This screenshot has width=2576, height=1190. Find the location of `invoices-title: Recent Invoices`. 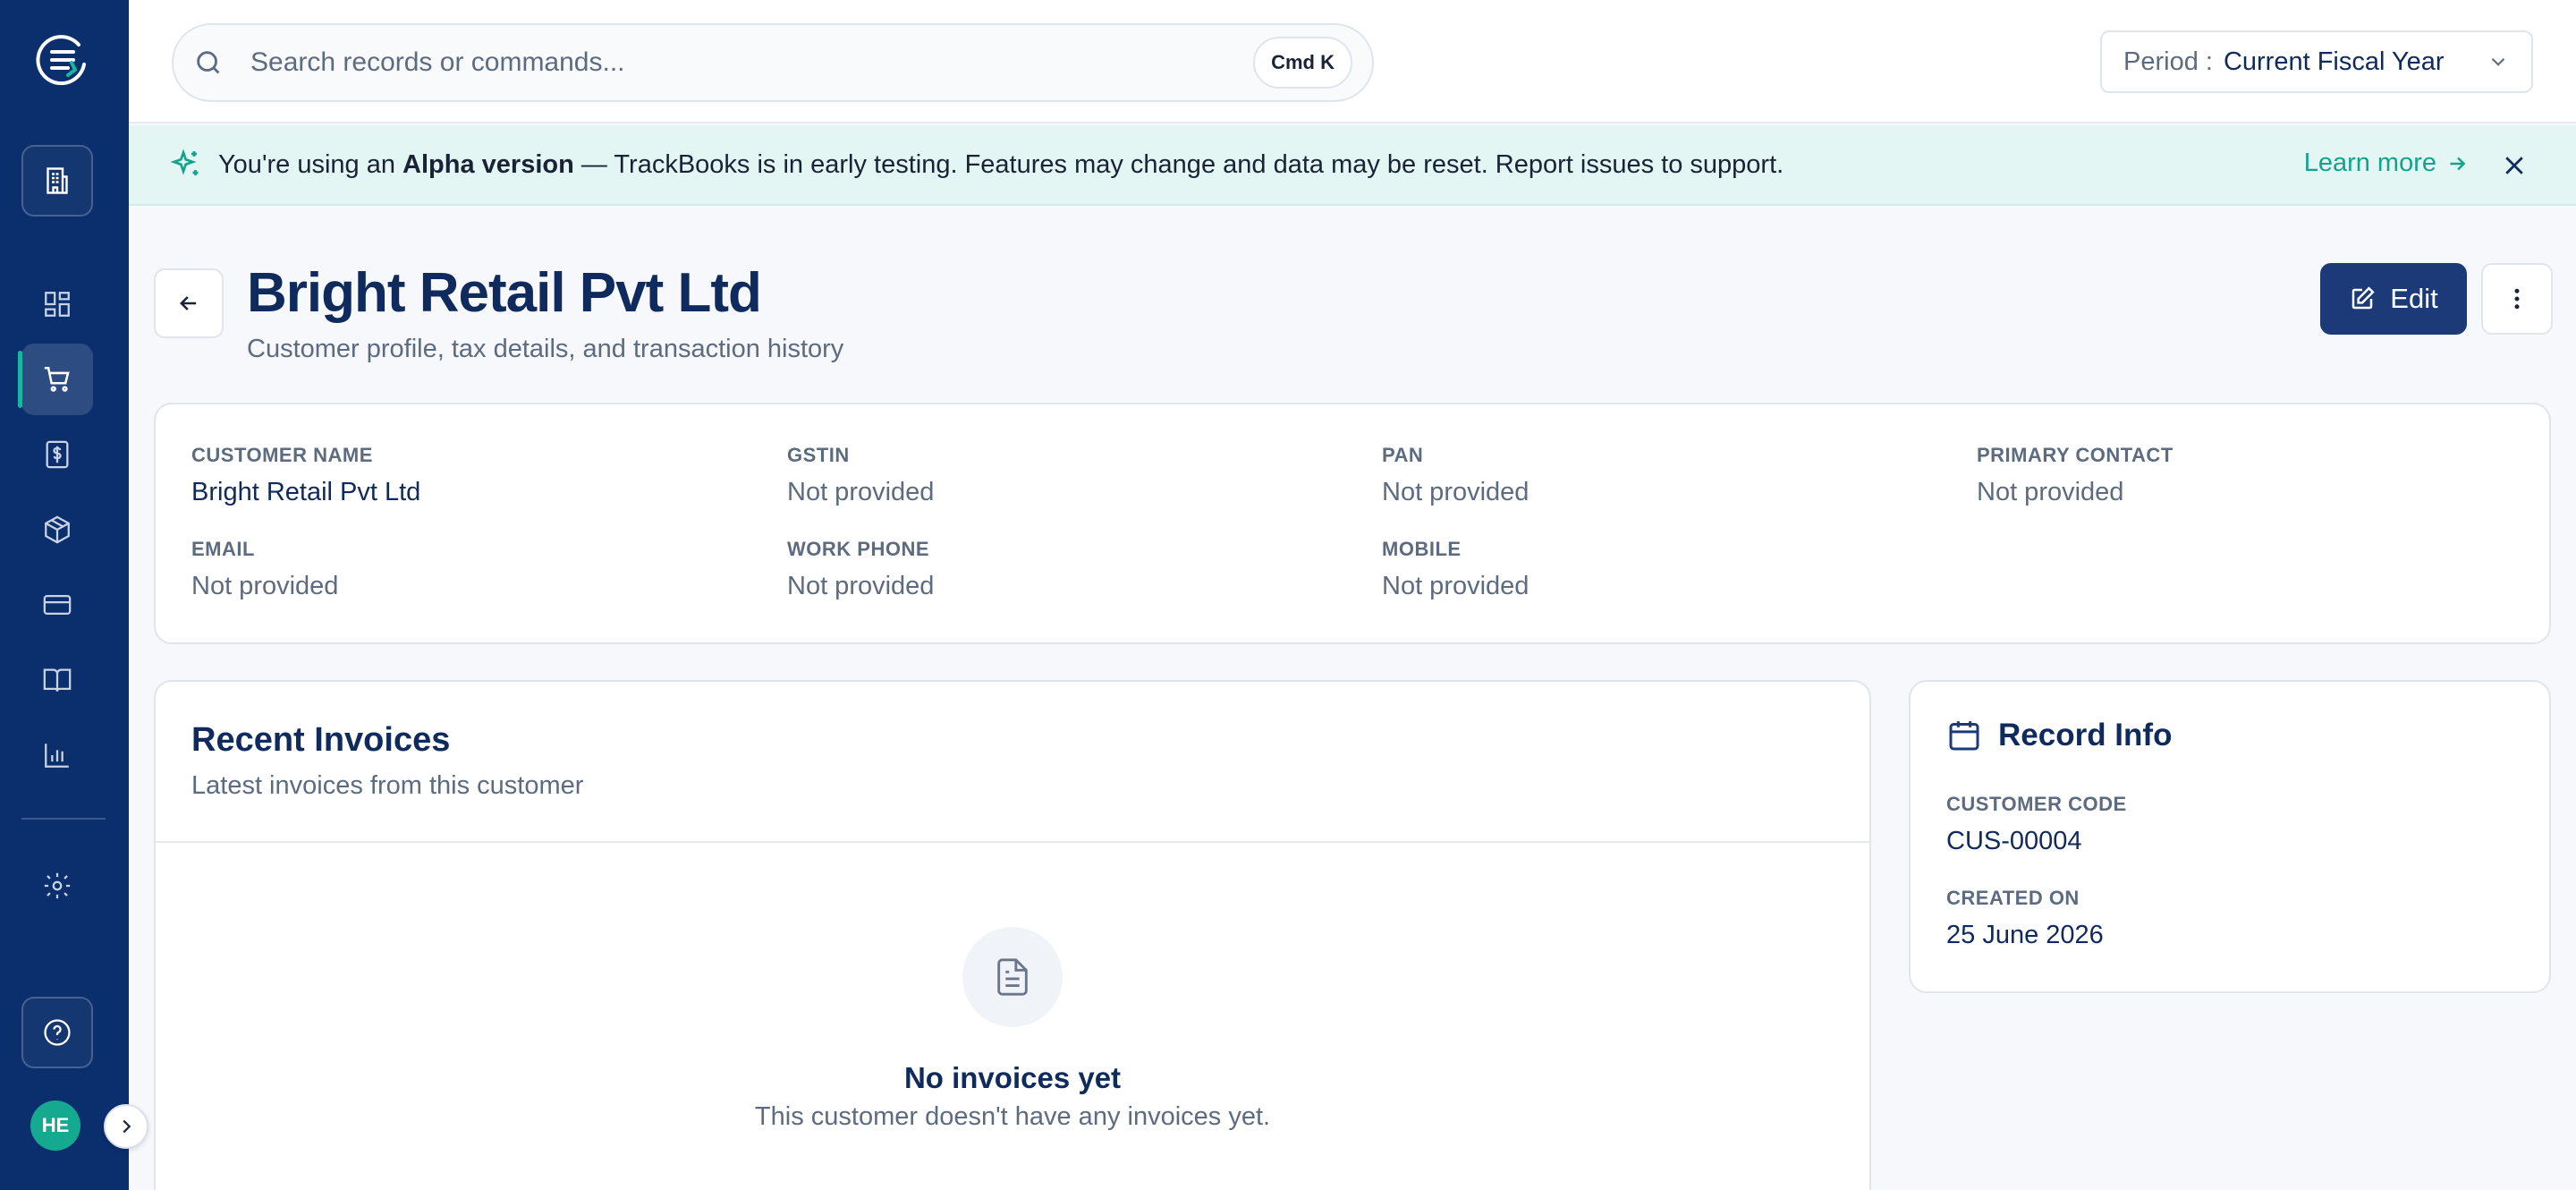

invoices-title: Recent Invoices is located at coordinates (321, 740).